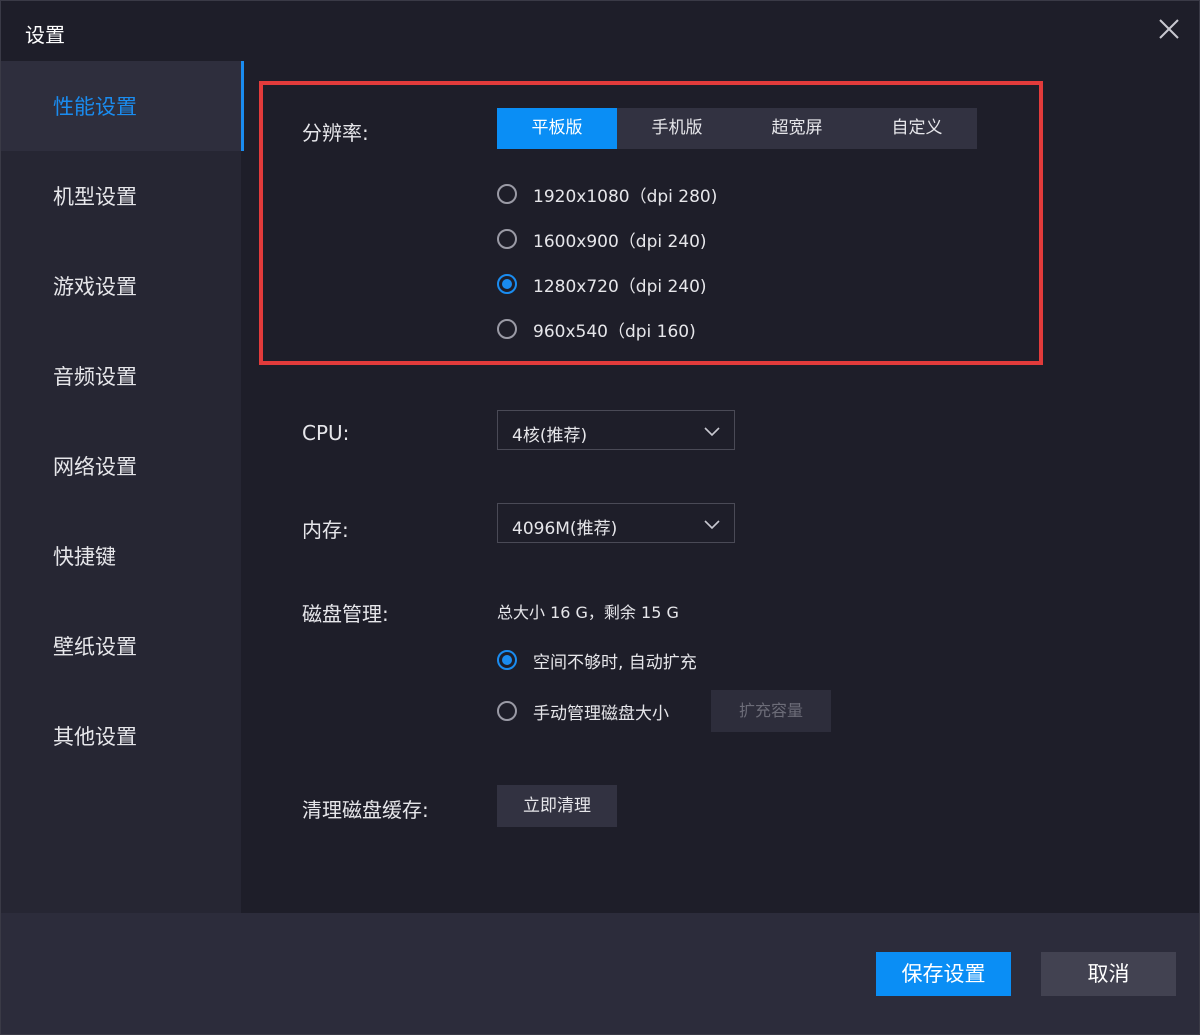  I want to click on resolution-label: 分辨率:, so click(335, 133).